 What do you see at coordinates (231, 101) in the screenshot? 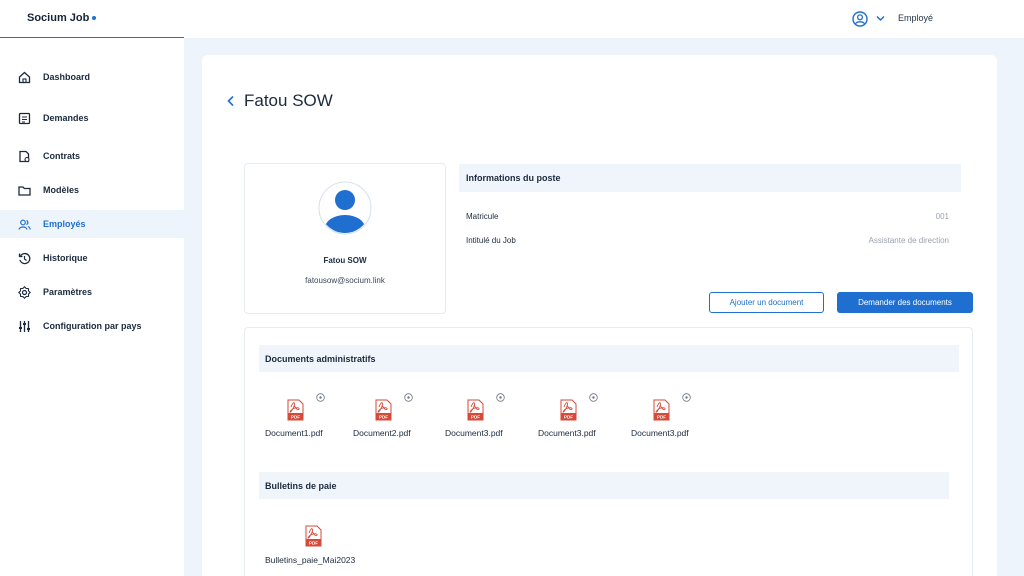
I see `back-chevron-icon` at bounding box center [231, 101].